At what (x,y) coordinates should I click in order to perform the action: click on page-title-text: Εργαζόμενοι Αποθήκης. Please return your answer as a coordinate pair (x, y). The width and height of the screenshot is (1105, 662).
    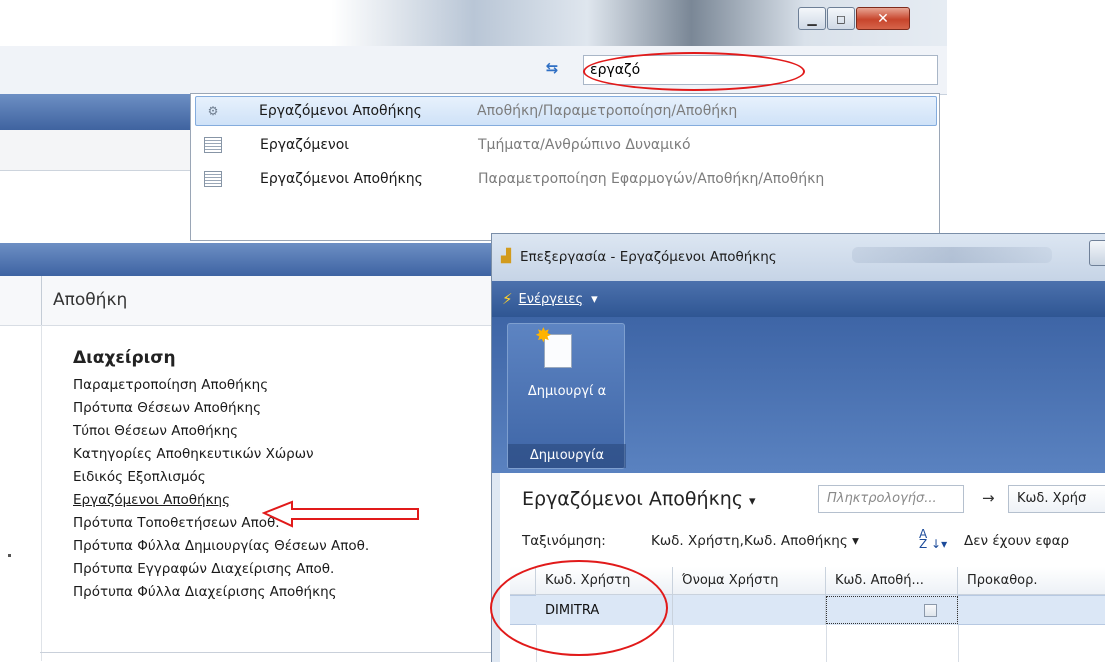
    Looking at the image, I should click on (632, 499).